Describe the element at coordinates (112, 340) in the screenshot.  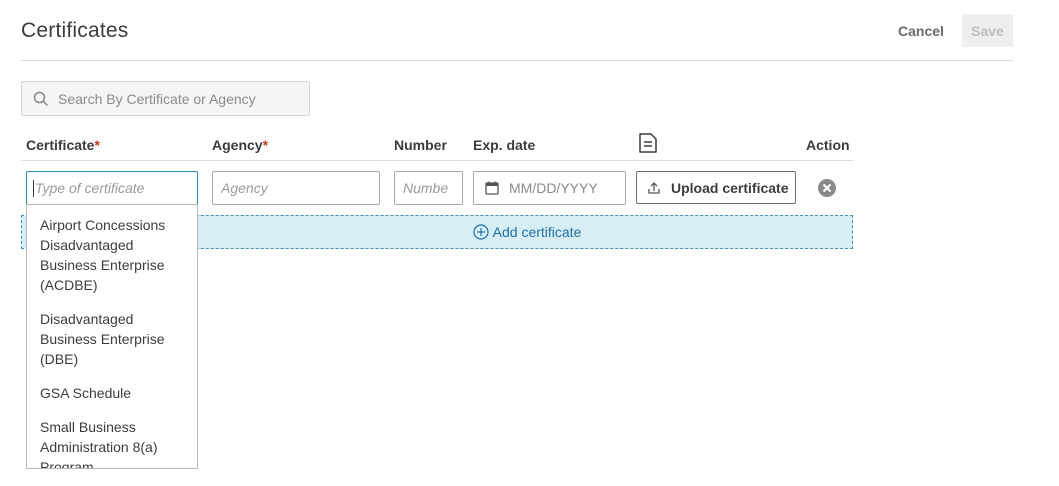
I see `dropdown-option: Disadvantaged Business Enterprise (DBE)` at that location.